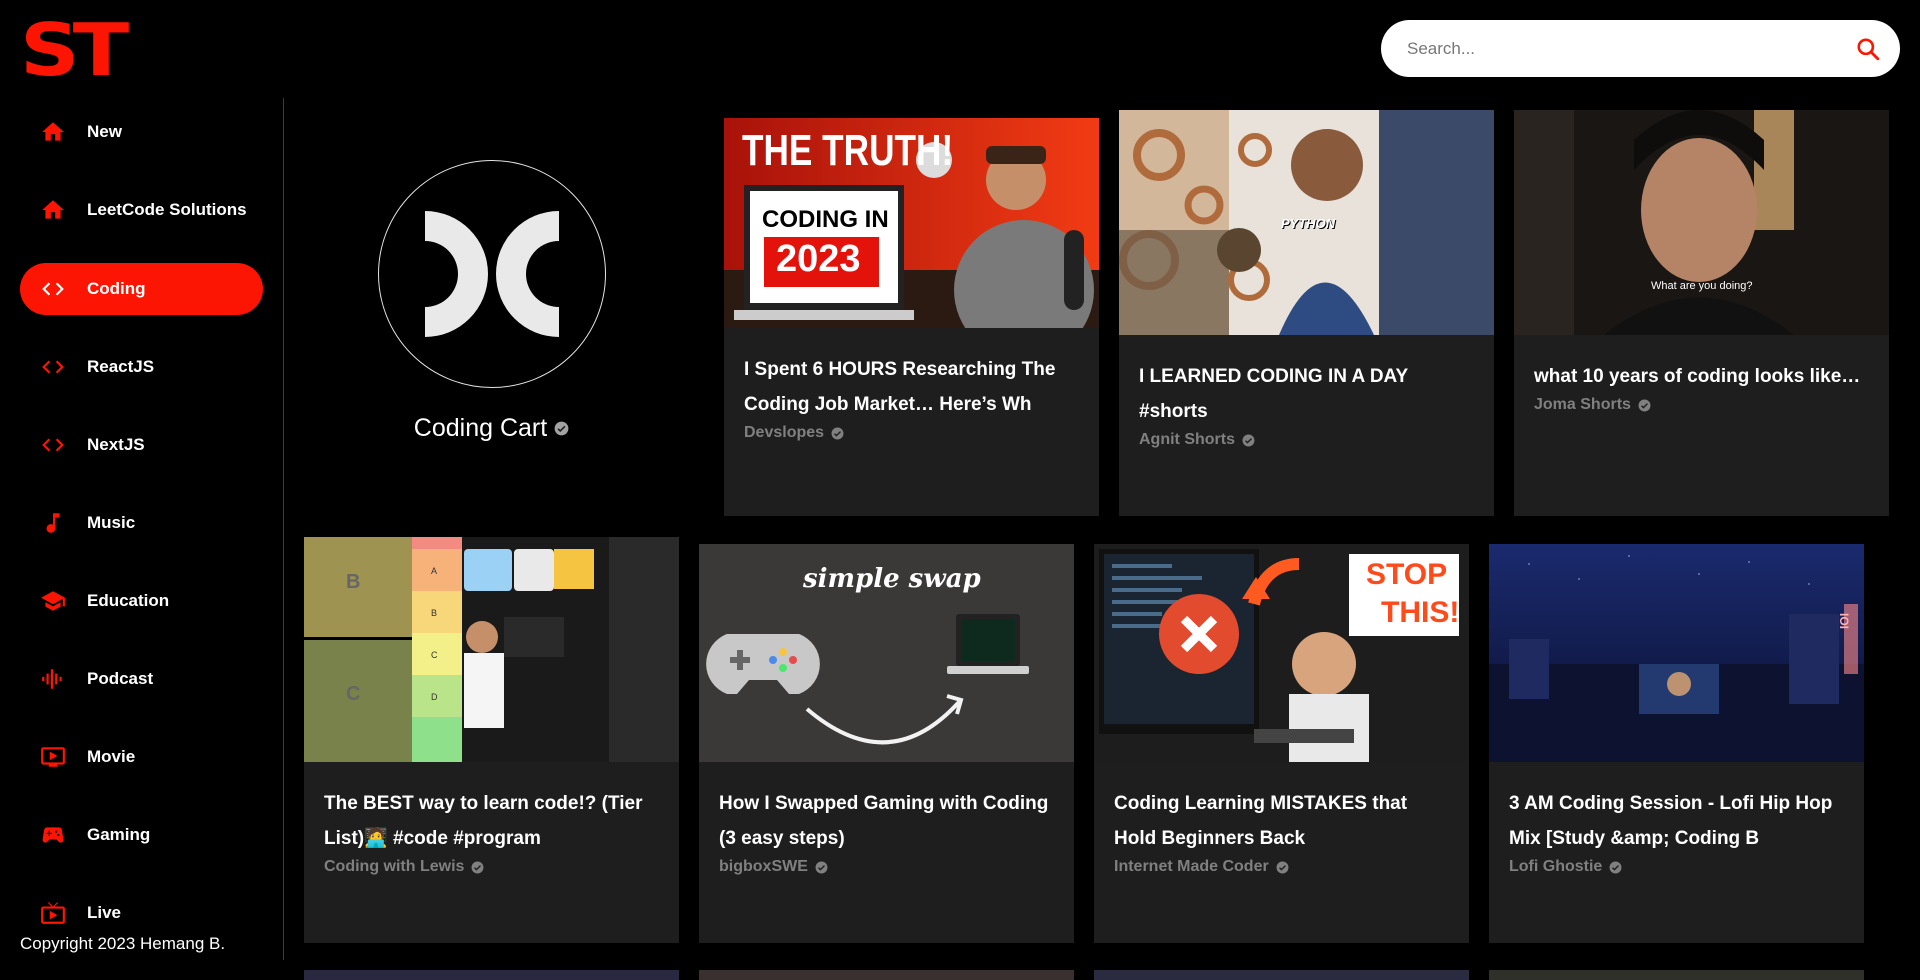 The image size is (1920, 980). I want to click on thumbnail-text: D, so click(434, 697).